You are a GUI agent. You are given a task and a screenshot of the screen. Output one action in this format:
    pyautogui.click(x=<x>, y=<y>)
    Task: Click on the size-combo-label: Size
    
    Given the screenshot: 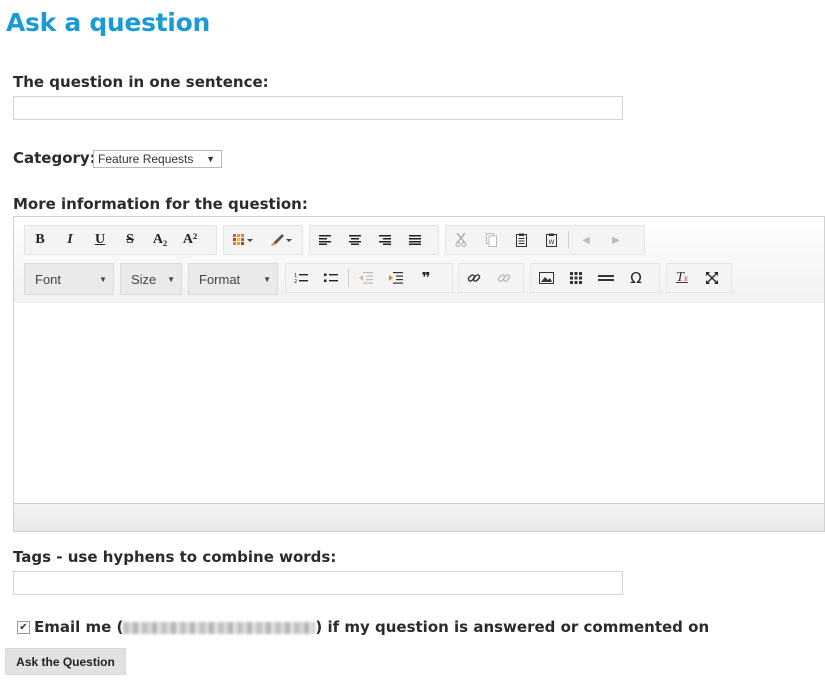 What is the action you would take?
    pyautogui.click(x=144, y=279)
    